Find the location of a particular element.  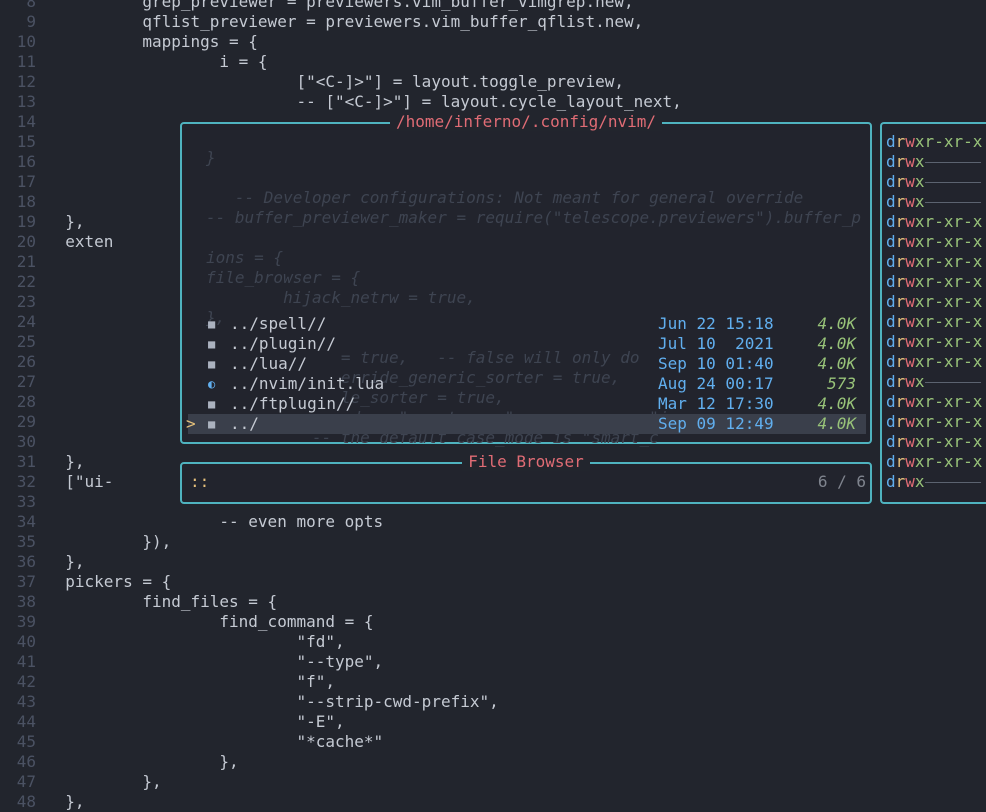

line-number: 29 is located at coordinates (26, 421).